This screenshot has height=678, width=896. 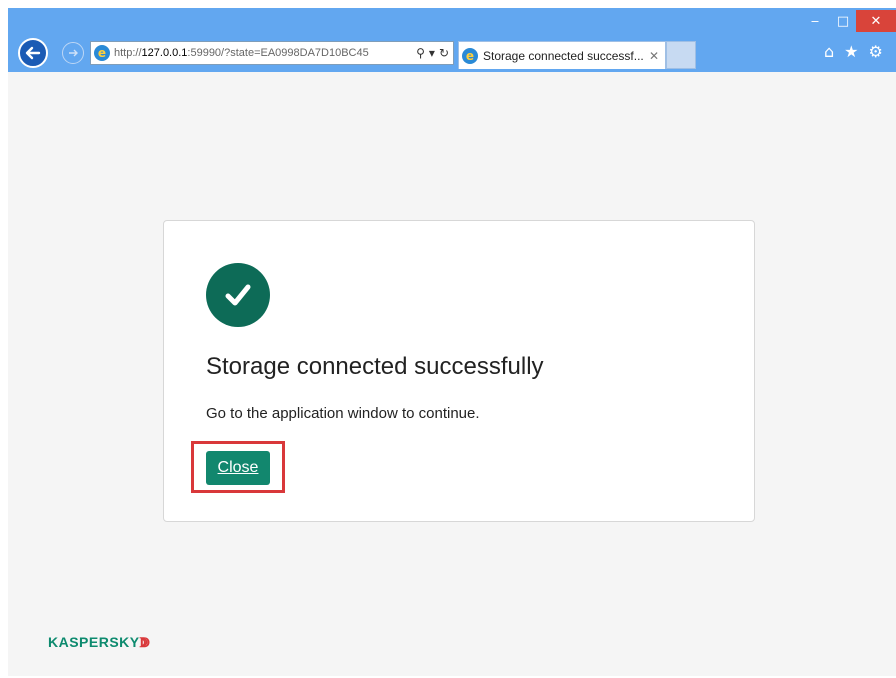 What do you see at coordinates (420, 53) in the screenshot?
I see `search-icon: ⚲` at bounding box center [420, 53].